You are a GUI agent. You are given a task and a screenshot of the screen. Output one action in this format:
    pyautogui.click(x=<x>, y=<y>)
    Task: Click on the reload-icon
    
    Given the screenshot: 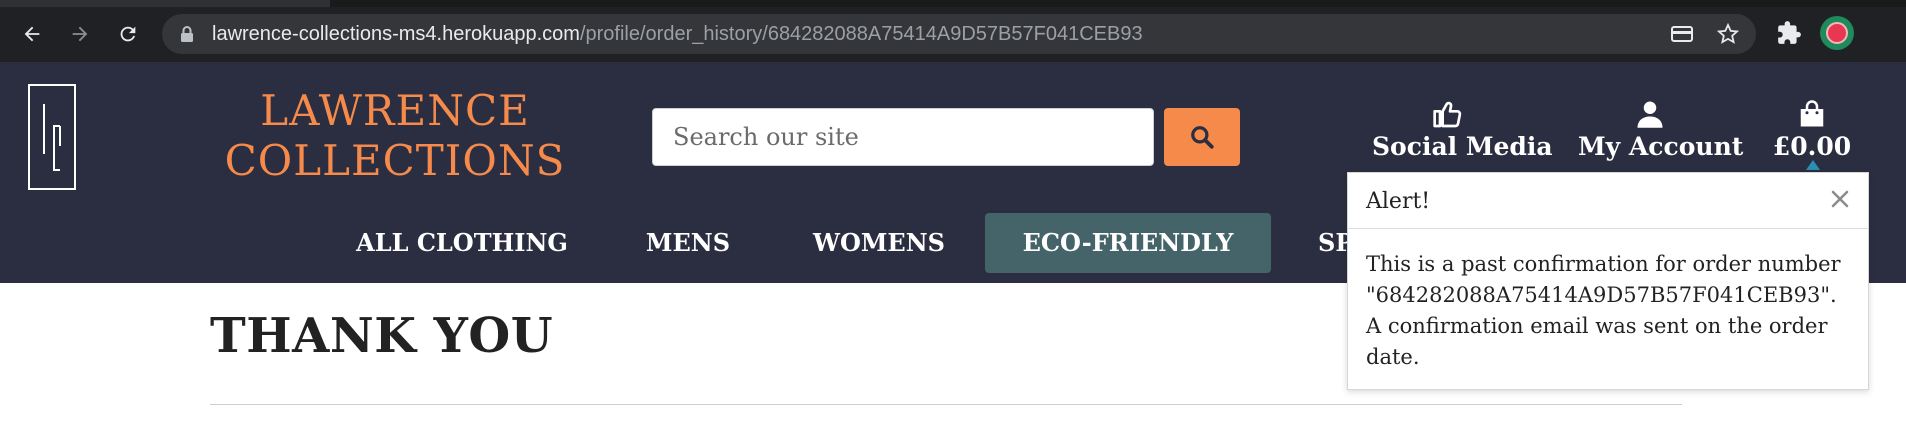 What is the action you would take?
    pyautogui.click(x=128, y=34)
    